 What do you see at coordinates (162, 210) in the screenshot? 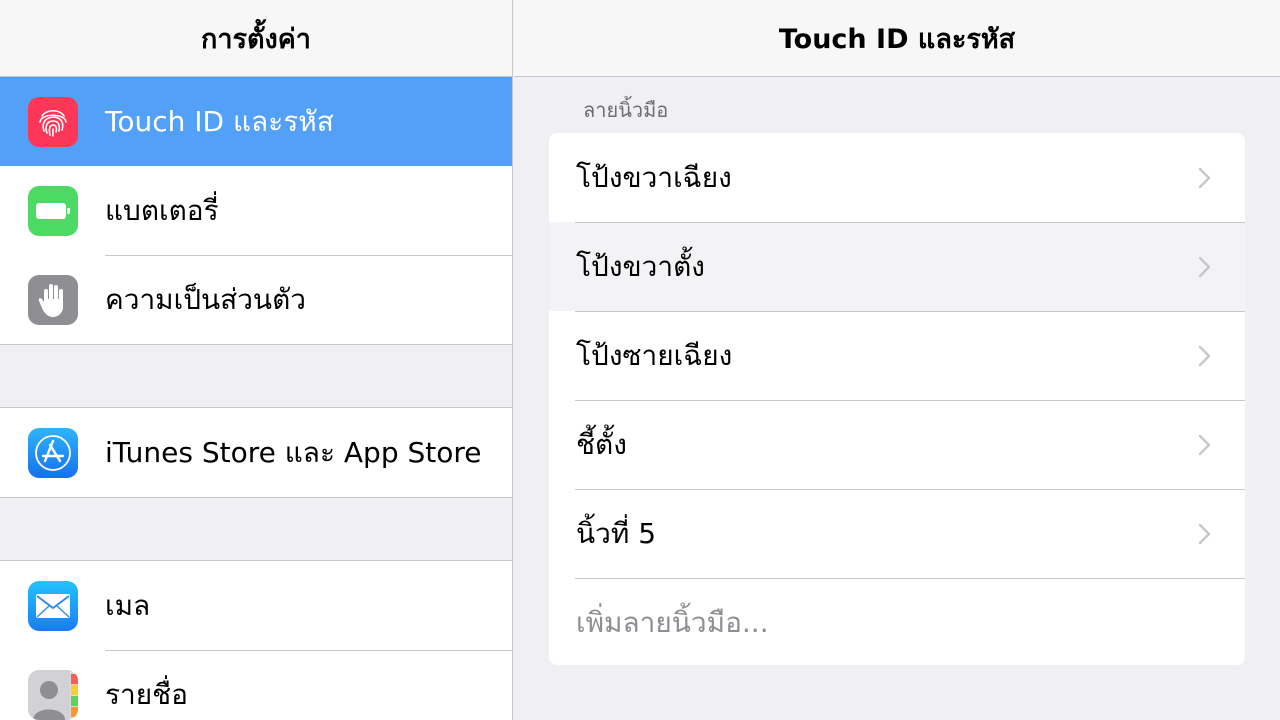
I see `sidebar-item-label: แบตเตอรี่` at bounding box center [162, 210].